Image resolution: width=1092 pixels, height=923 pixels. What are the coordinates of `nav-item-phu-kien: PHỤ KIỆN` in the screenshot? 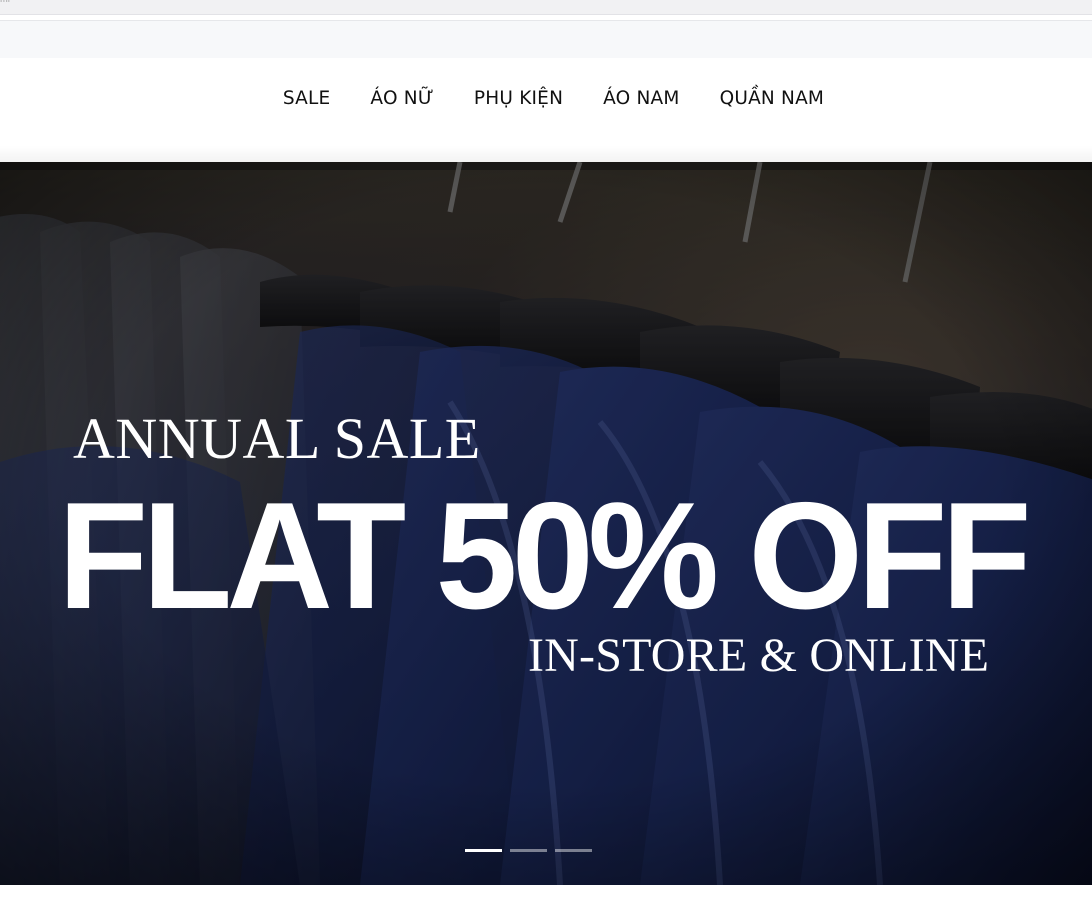 It's located at (518, 98).